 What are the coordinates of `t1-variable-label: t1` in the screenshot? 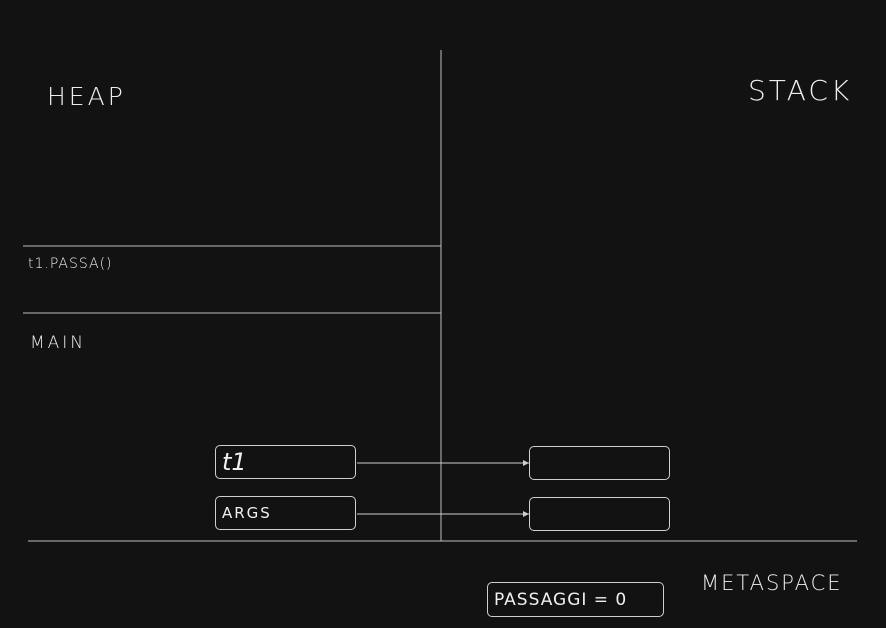 It's located at (234, 462).